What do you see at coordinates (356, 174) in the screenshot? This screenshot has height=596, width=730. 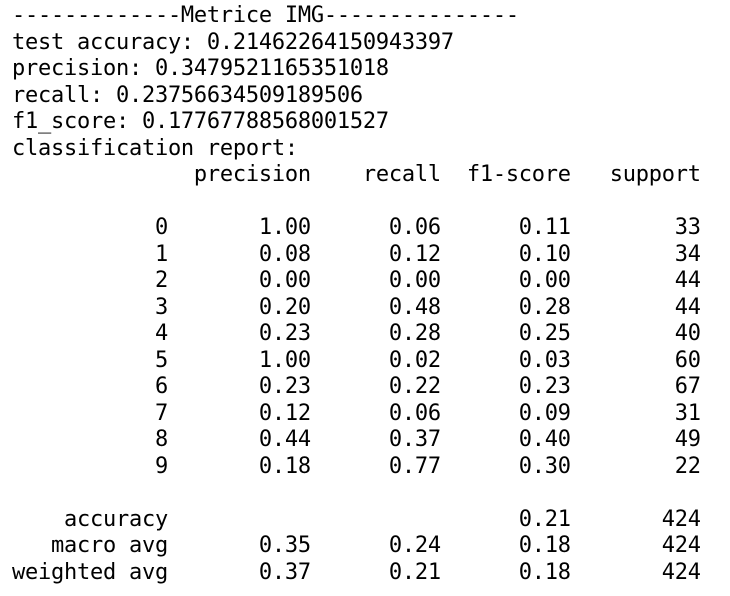 I see `report-header-row: precision recall f1-score support` at bounding box center [356, 174].